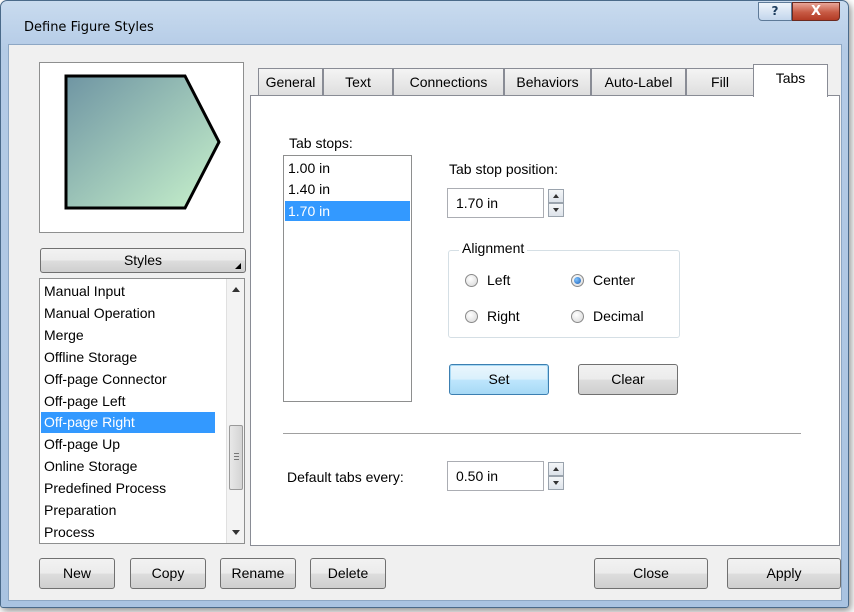  What do you see at coordinates (638, 81) in the screenshot?
I see `tab-auto-label: Auto-Label` at bounding box center [638, 81].